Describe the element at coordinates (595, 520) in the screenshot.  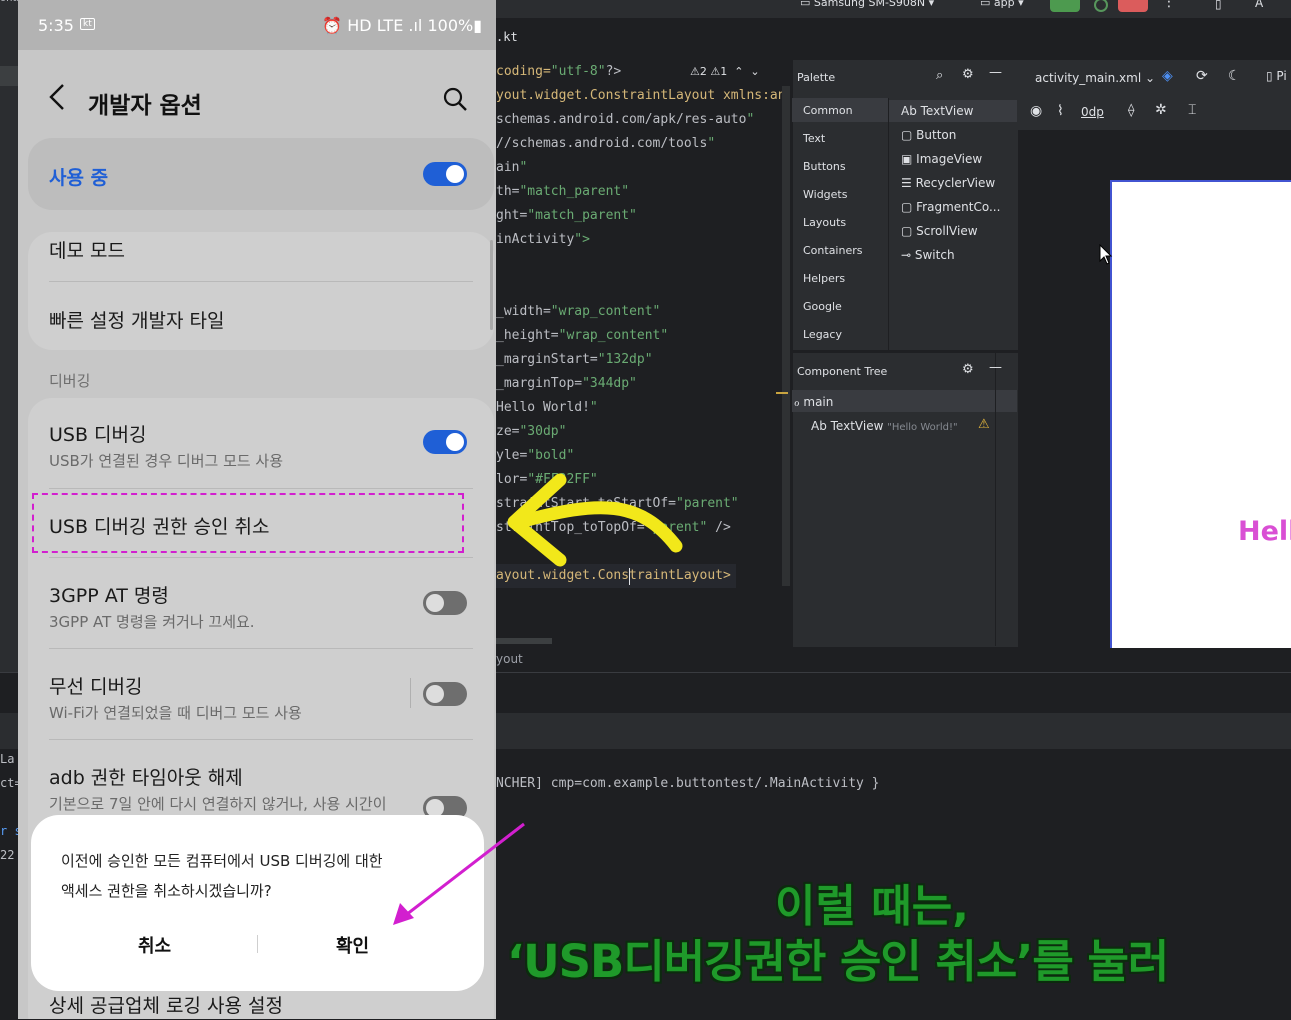
I see `yellow-arrow-icon` at that location.